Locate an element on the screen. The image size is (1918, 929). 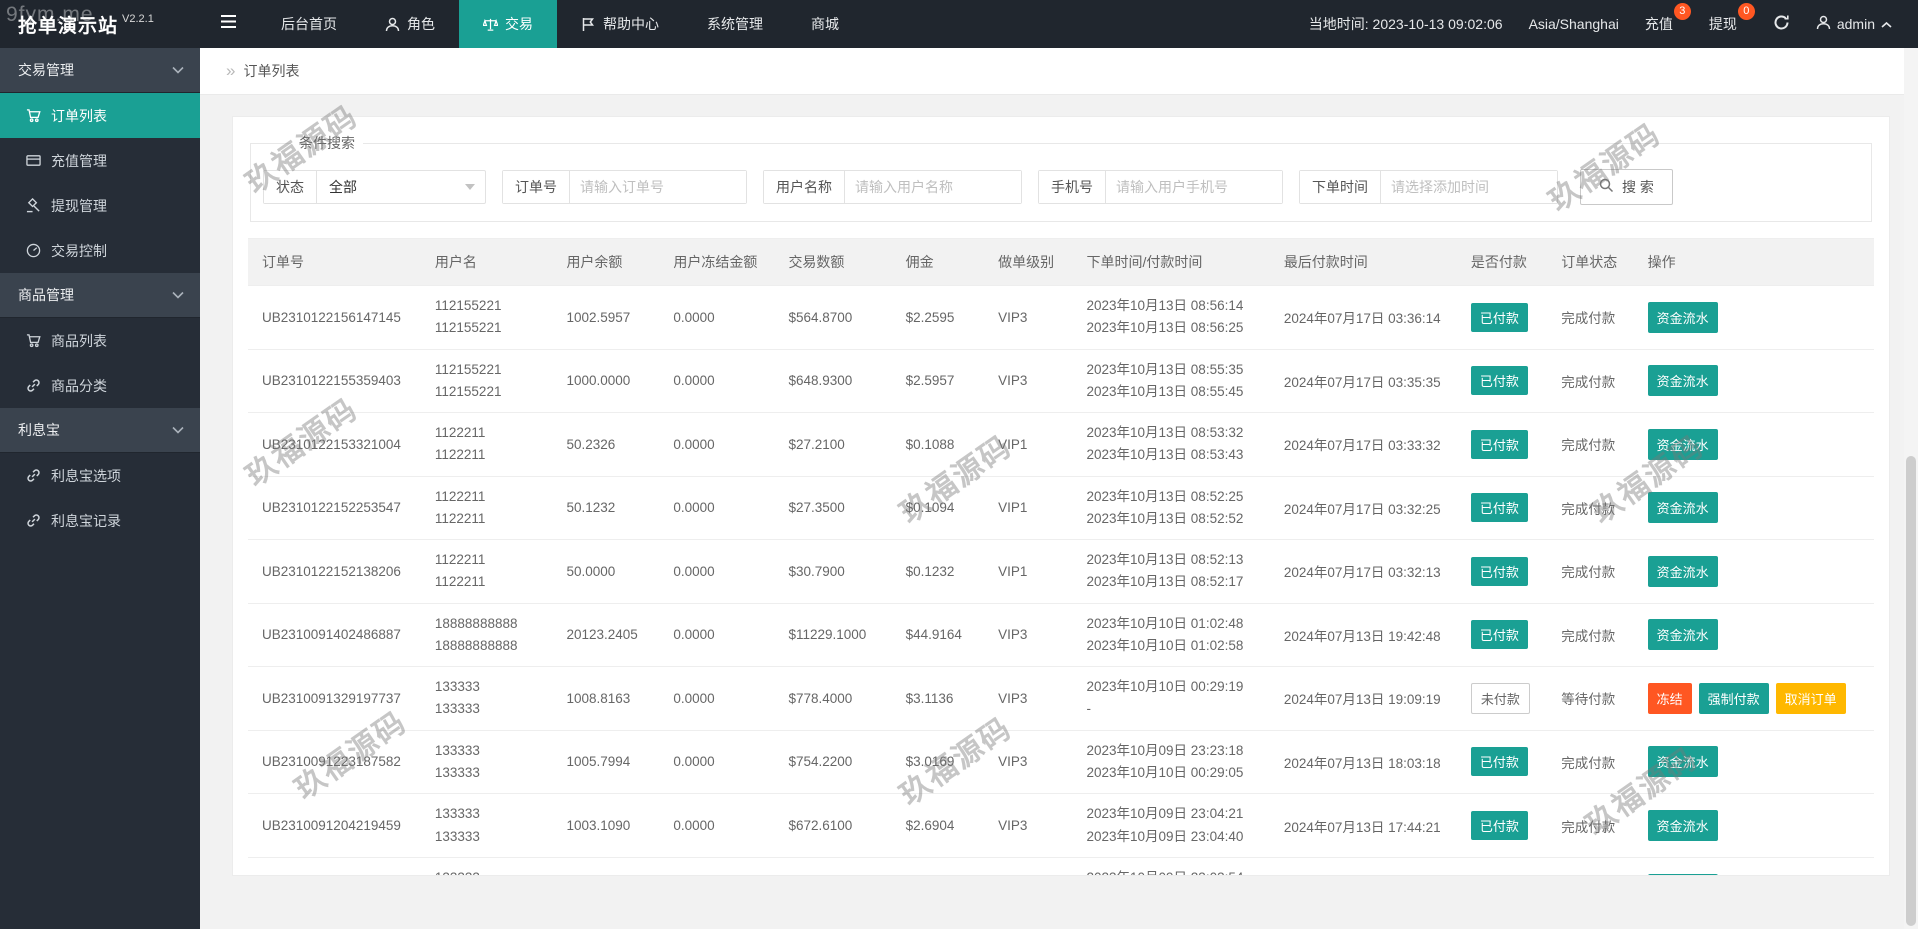
withdraw-label: 提现 is located at coordinates (1722, 24).